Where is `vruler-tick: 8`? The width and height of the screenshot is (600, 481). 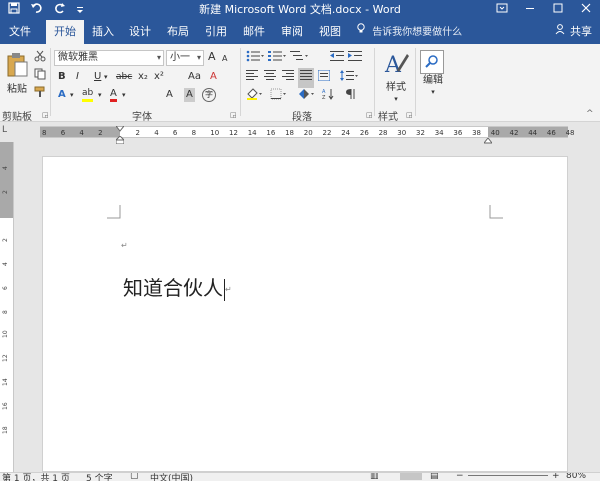 vruler-tick: 8 is located at coordinates (5, 312).